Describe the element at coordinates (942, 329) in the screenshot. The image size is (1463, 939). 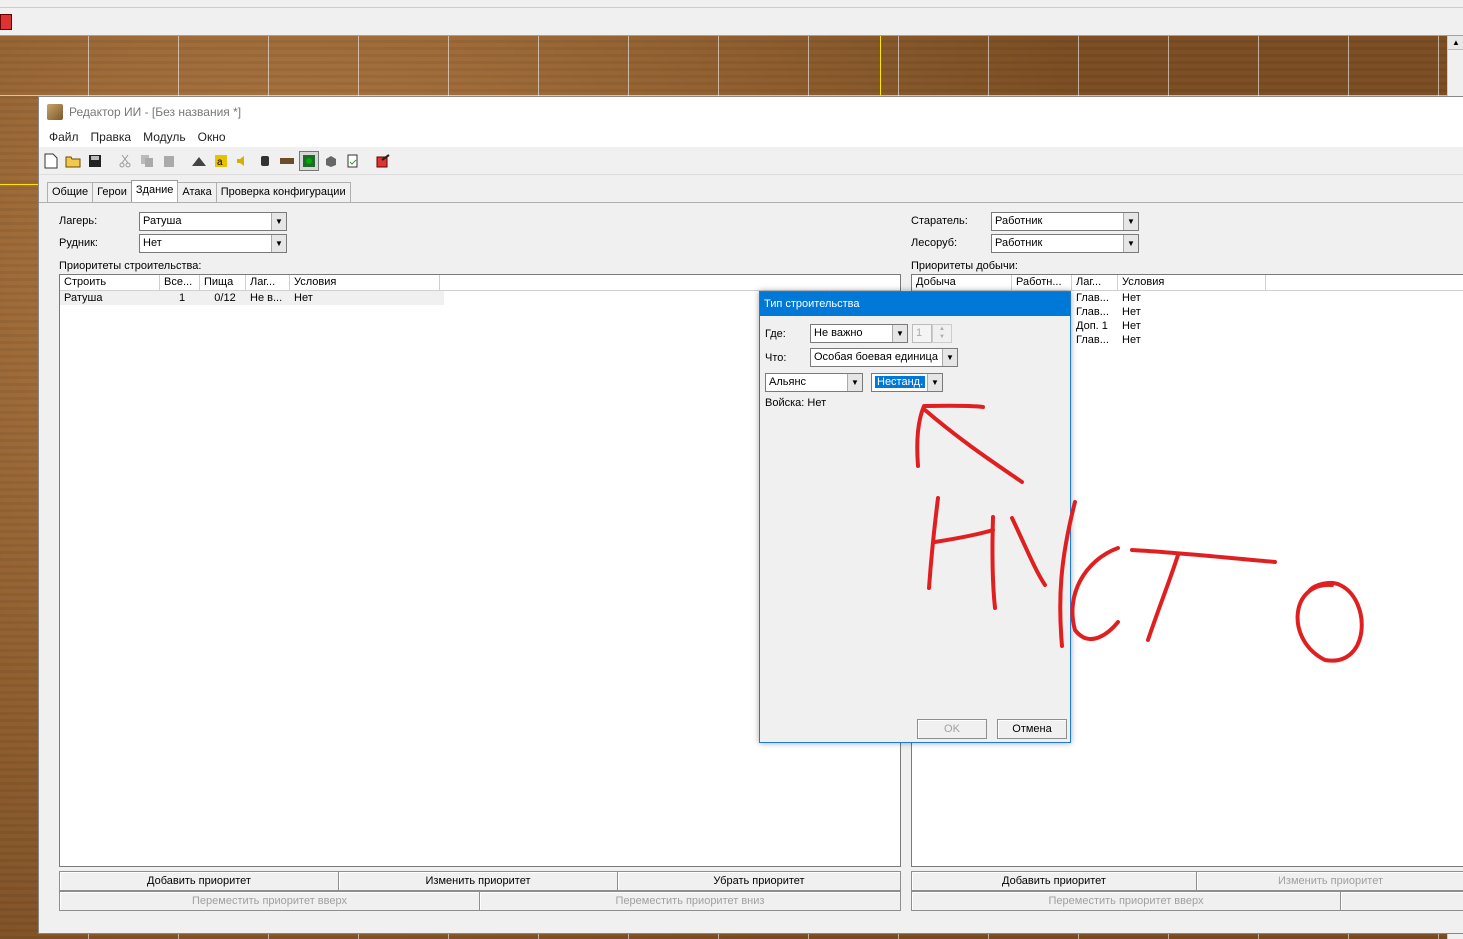
I see `spin-up-icon: ▲` at that location.